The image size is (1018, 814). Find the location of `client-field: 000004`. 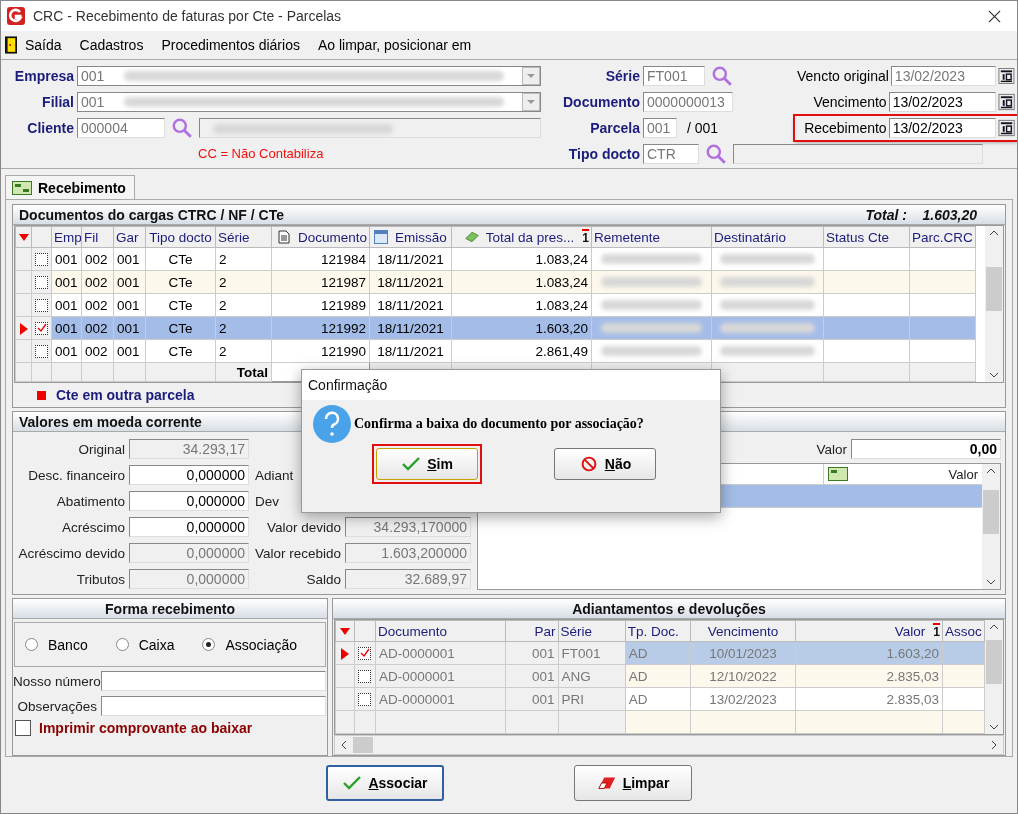

client-field: 000004 is located at coordinates (121, 128).